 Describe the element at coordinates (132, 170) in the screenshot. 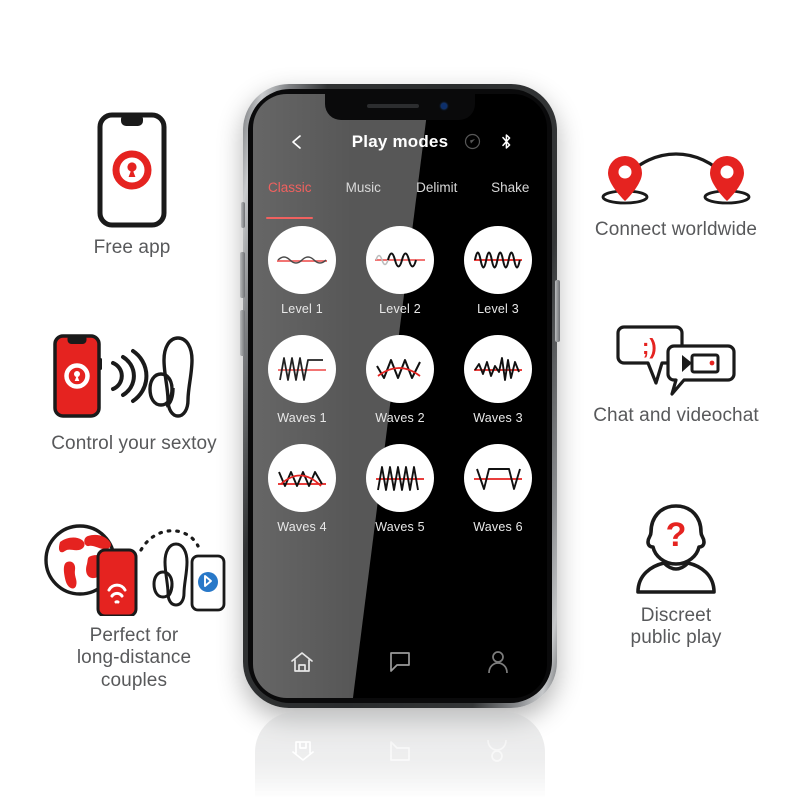

I see `phone-with-logo-icon` at that location.